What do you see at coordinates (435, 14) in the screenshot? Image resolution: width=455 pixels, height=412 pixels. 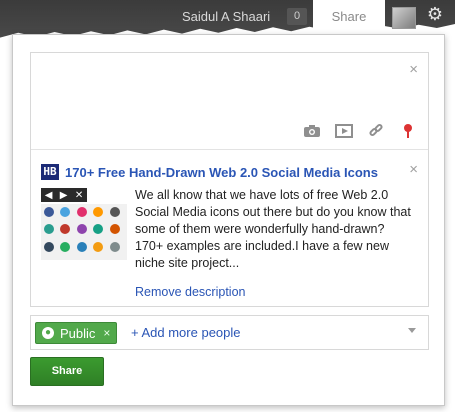 I see `gear-icon: ⚙` at bounding box center [435, 14].